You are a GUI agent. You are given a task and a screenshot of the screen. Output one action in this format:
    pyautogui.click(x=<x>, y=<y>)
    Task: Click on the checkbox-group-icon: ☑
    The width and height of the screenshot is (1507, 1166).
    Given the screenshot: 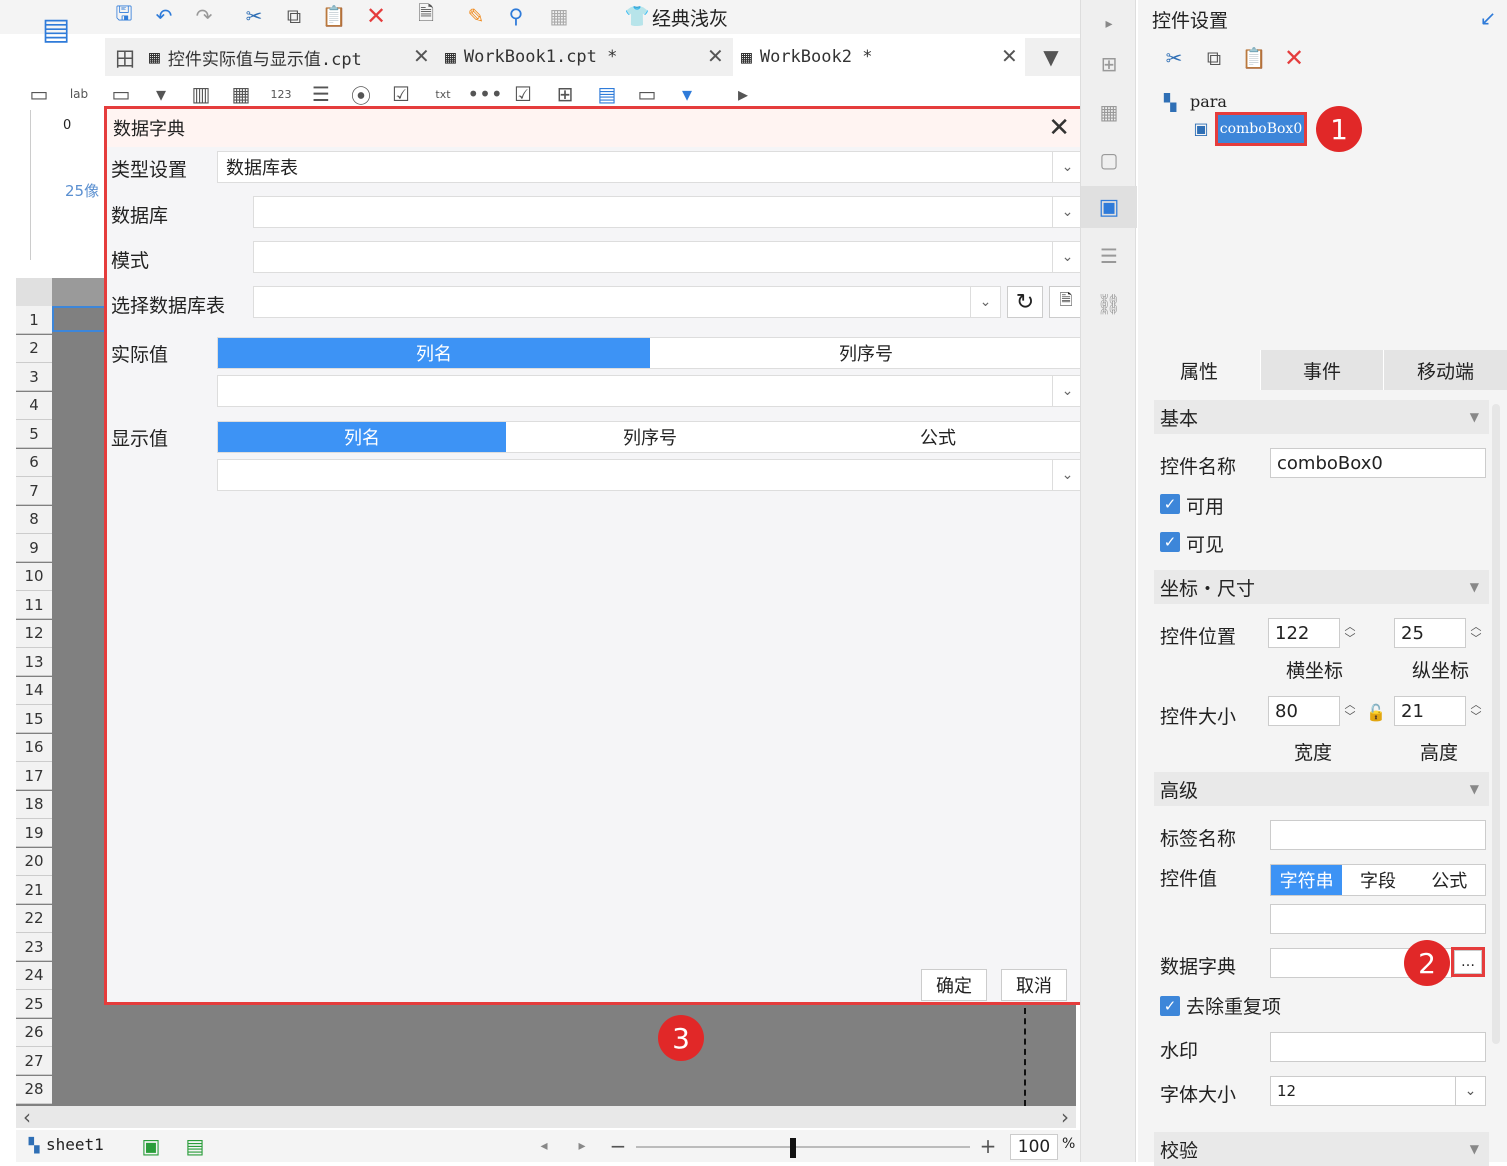 What is the action you would take?
    pyautogui.click(x=401, y=94)
    